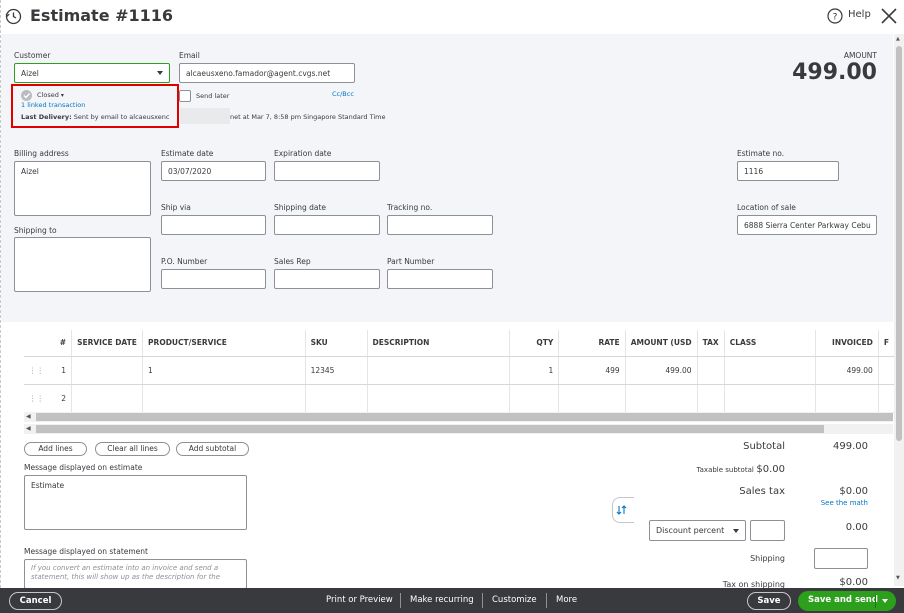  Describe the element at coordinates (534, 343) in the screenshot. I see `col-header-qty: QTY` at that location.